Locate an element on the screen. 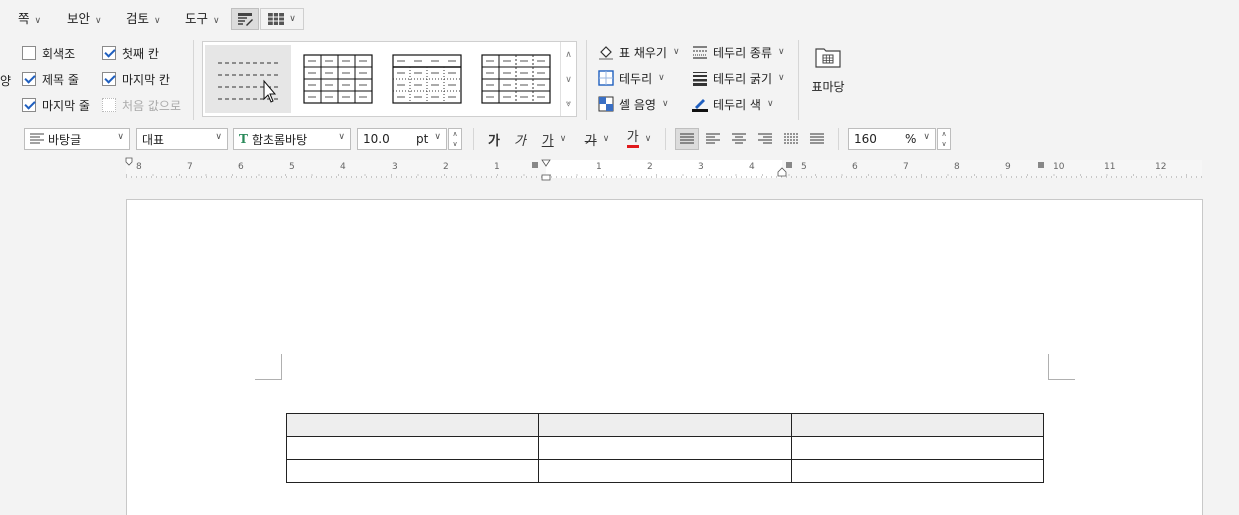  last-col-label: 마지막 칸 is located at coordinates (146, 79).